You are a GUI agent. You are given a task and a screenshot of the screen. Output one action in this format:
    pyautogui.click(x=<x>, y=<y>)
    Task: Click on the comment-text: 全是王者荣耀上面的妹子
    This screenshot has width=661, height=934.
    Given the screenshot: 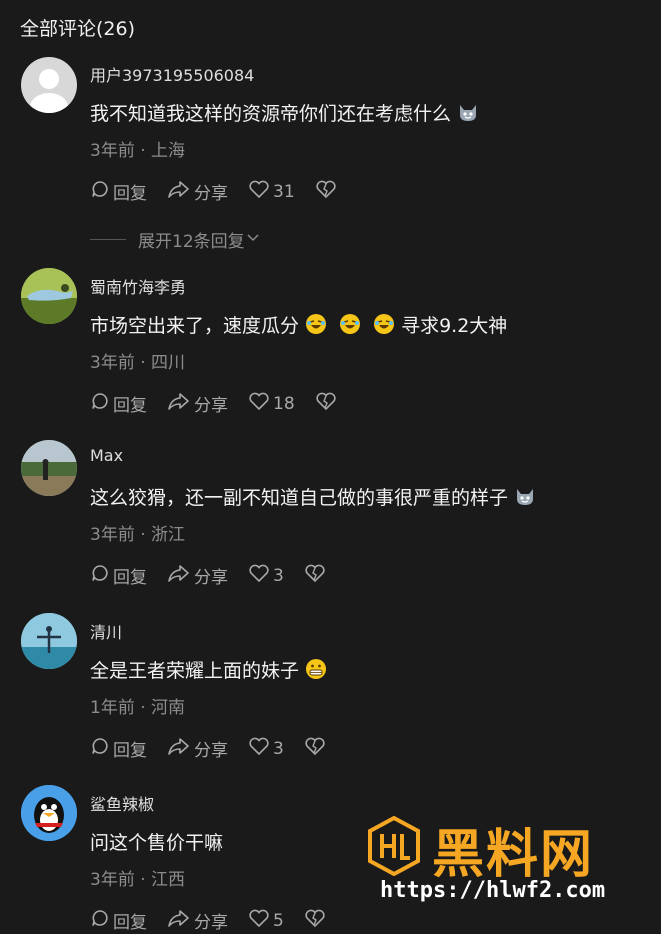 What is the action you would take?
    pyautogui.click(x=208, y=670)
    